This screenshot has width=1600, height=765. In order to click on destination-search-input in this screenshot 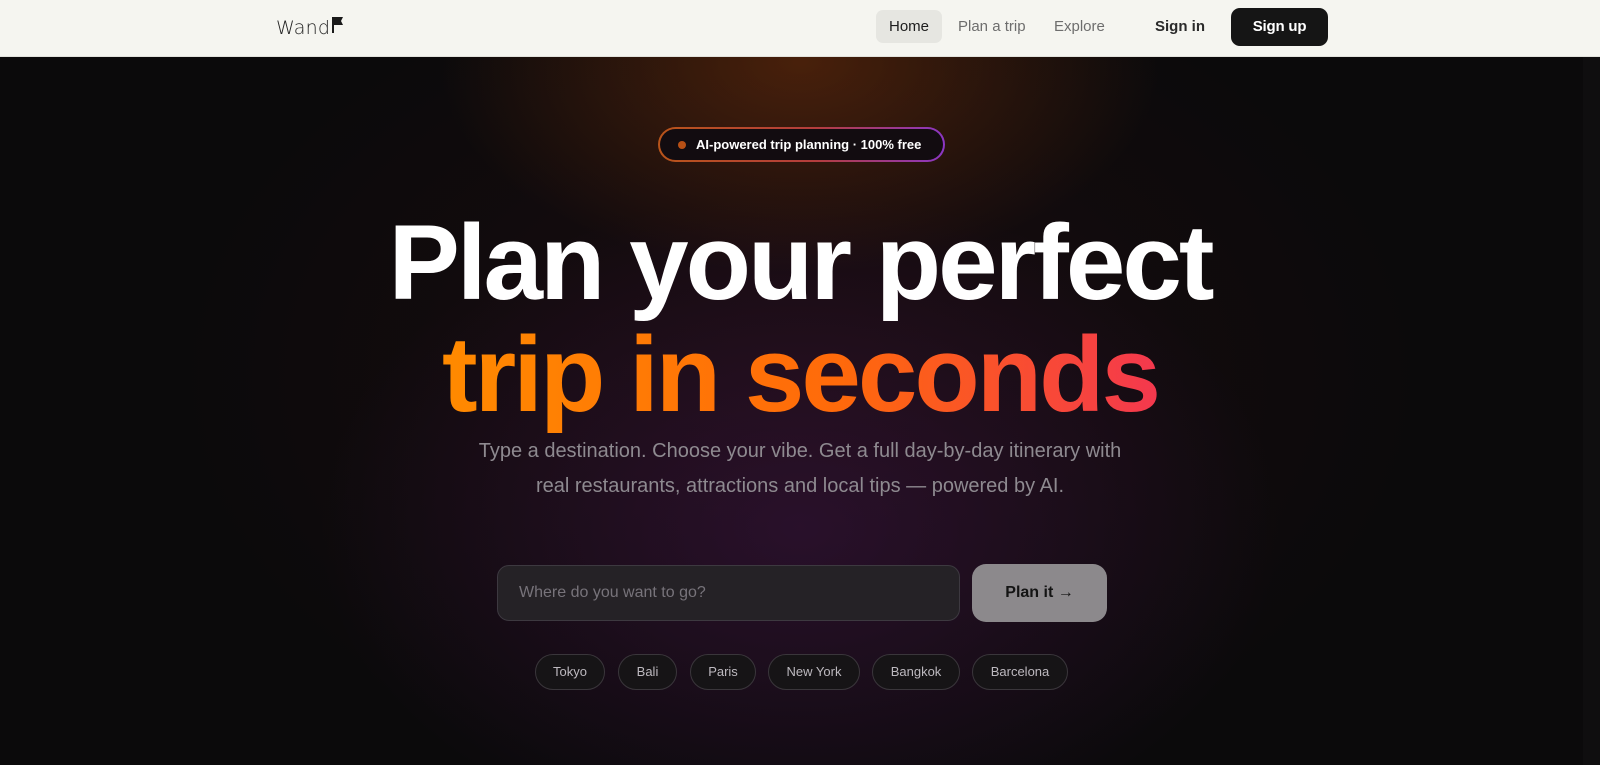, I will do `click(728, 593)`.